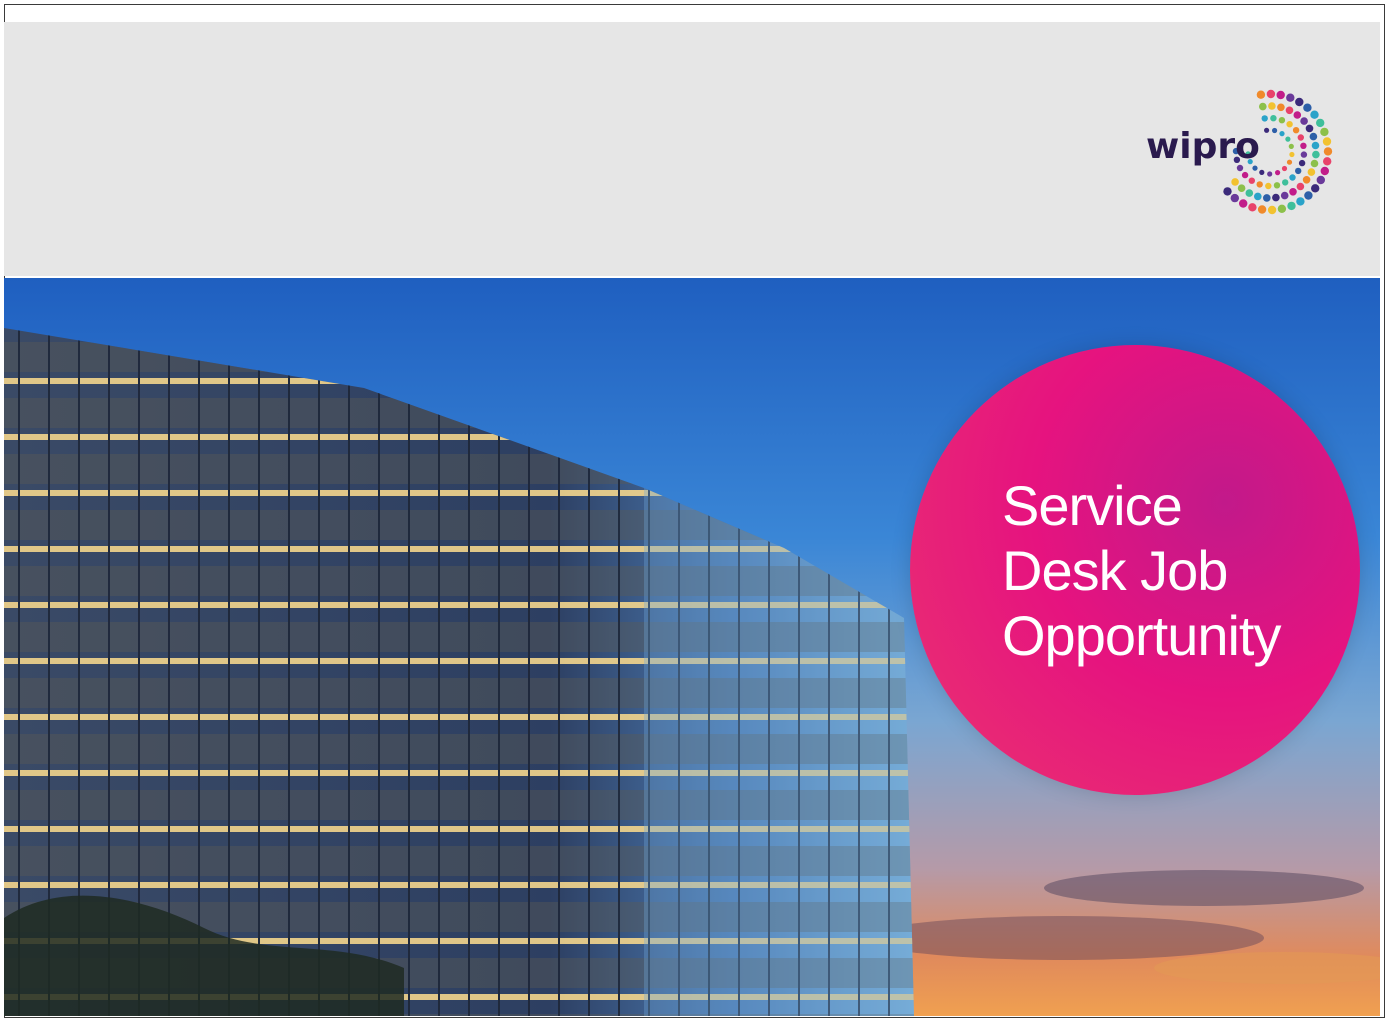 The width and height of the screenshot is (1390, 1020). What do you see at coordinates (1092, 505) in the screenshot?
I see `promo-line-1: Service` at bounding box center [1092, 505].